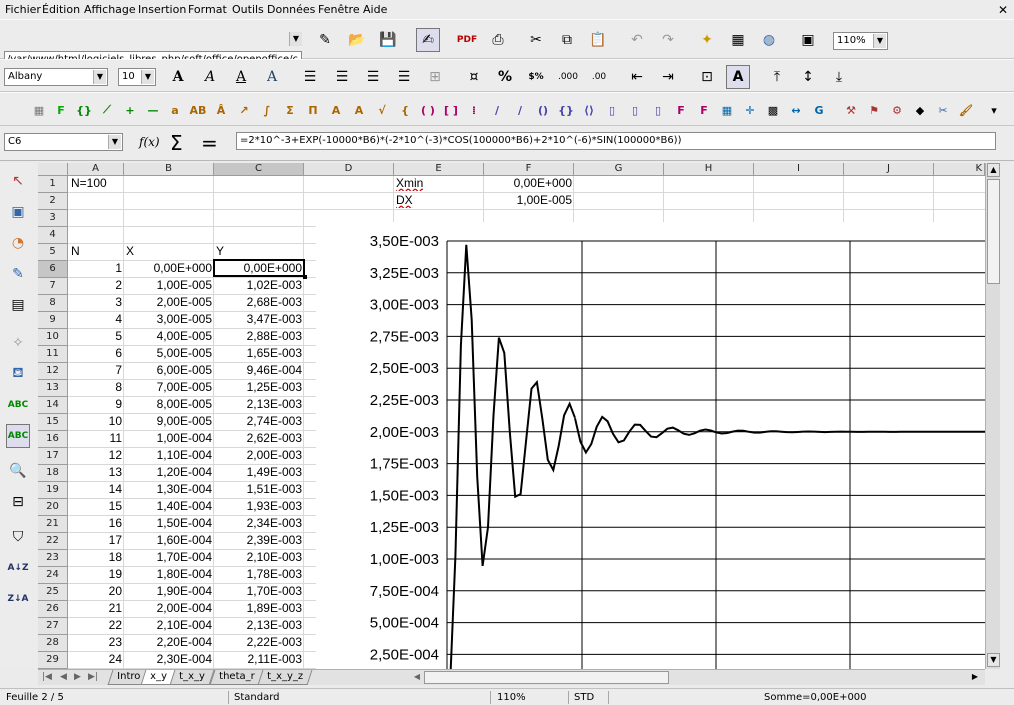 The width and height of the screenshot is (1014, 705). I want to click on row-header: 14, so click(53, 405).